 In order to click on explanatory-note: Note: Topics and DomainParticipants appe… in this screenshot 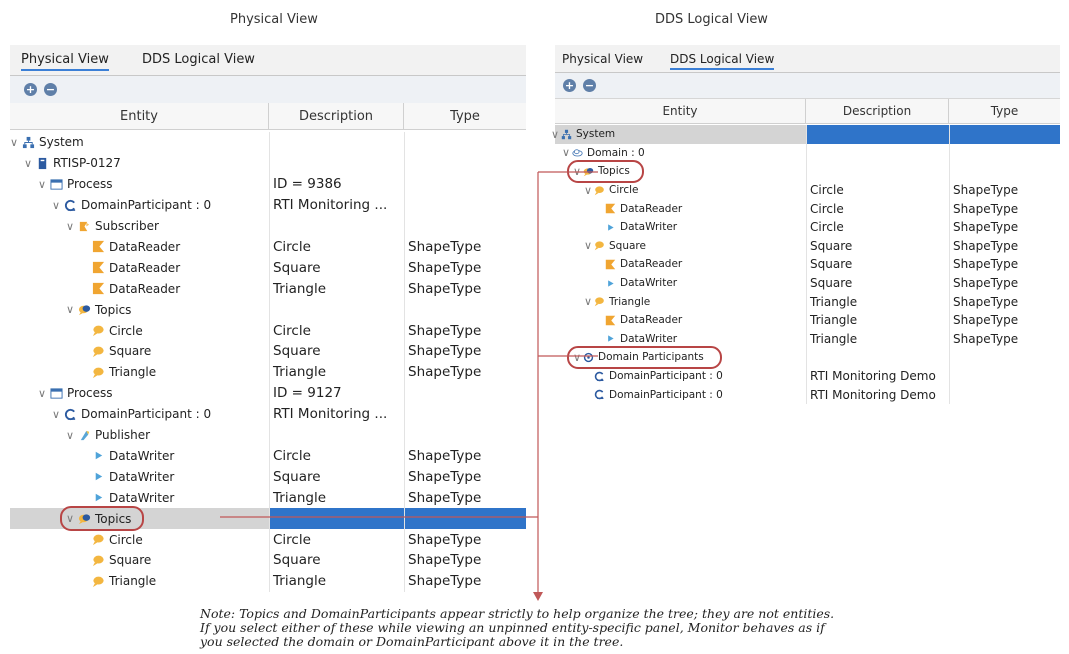, I will do `click(620, 628)`.